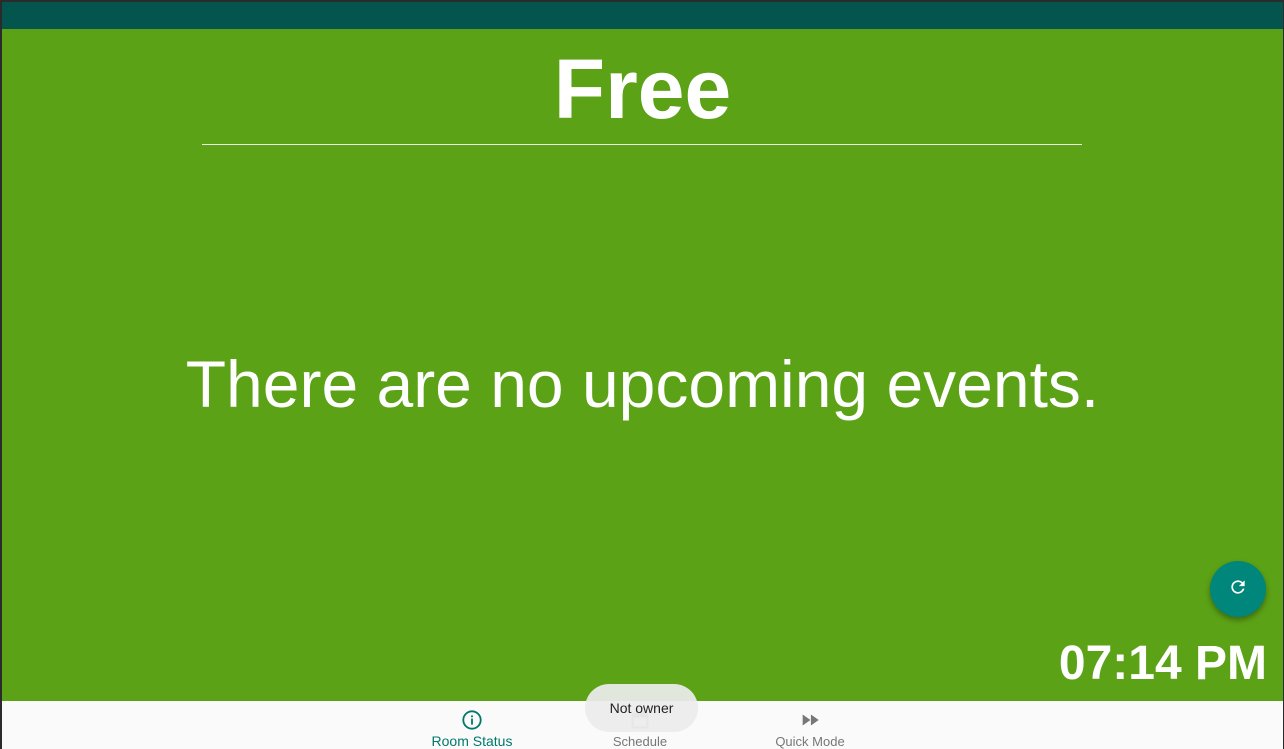  I want to click on no-events-message: There are no upcoming events., so click(642, 384).